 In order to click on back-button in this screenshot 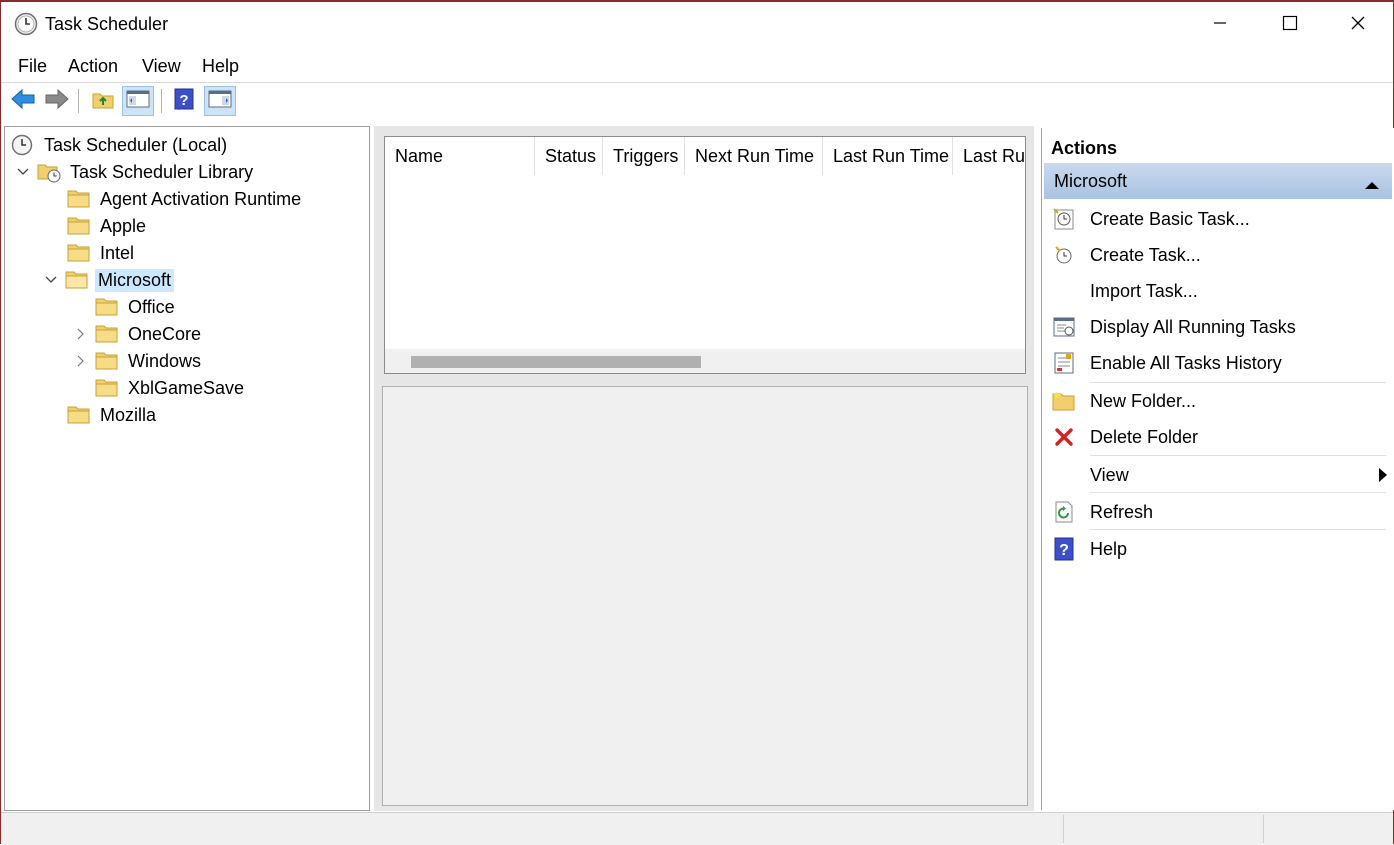, I will do `click(23, 101)`.